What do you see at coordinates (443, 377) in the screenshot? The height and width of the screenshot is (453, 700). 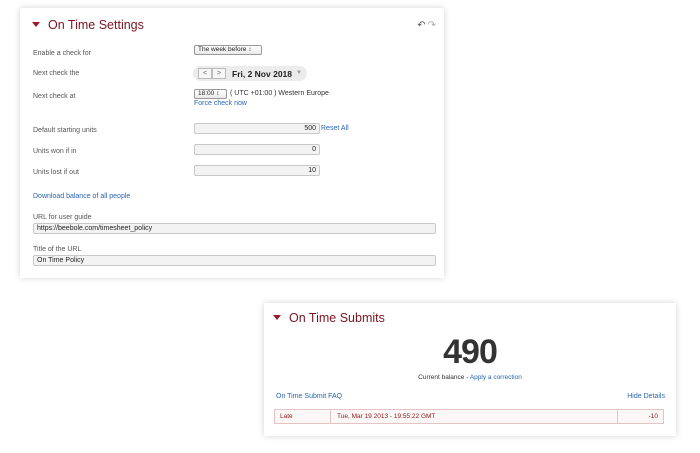 I see `balance-label: Current balance -` at bounding box center [443, 377].